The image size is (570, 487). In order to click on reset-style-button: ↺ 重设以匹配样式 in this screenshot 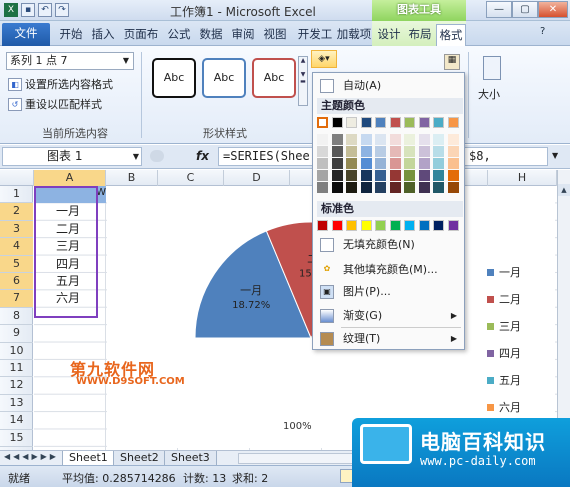, I will do `click(55, 104)`.